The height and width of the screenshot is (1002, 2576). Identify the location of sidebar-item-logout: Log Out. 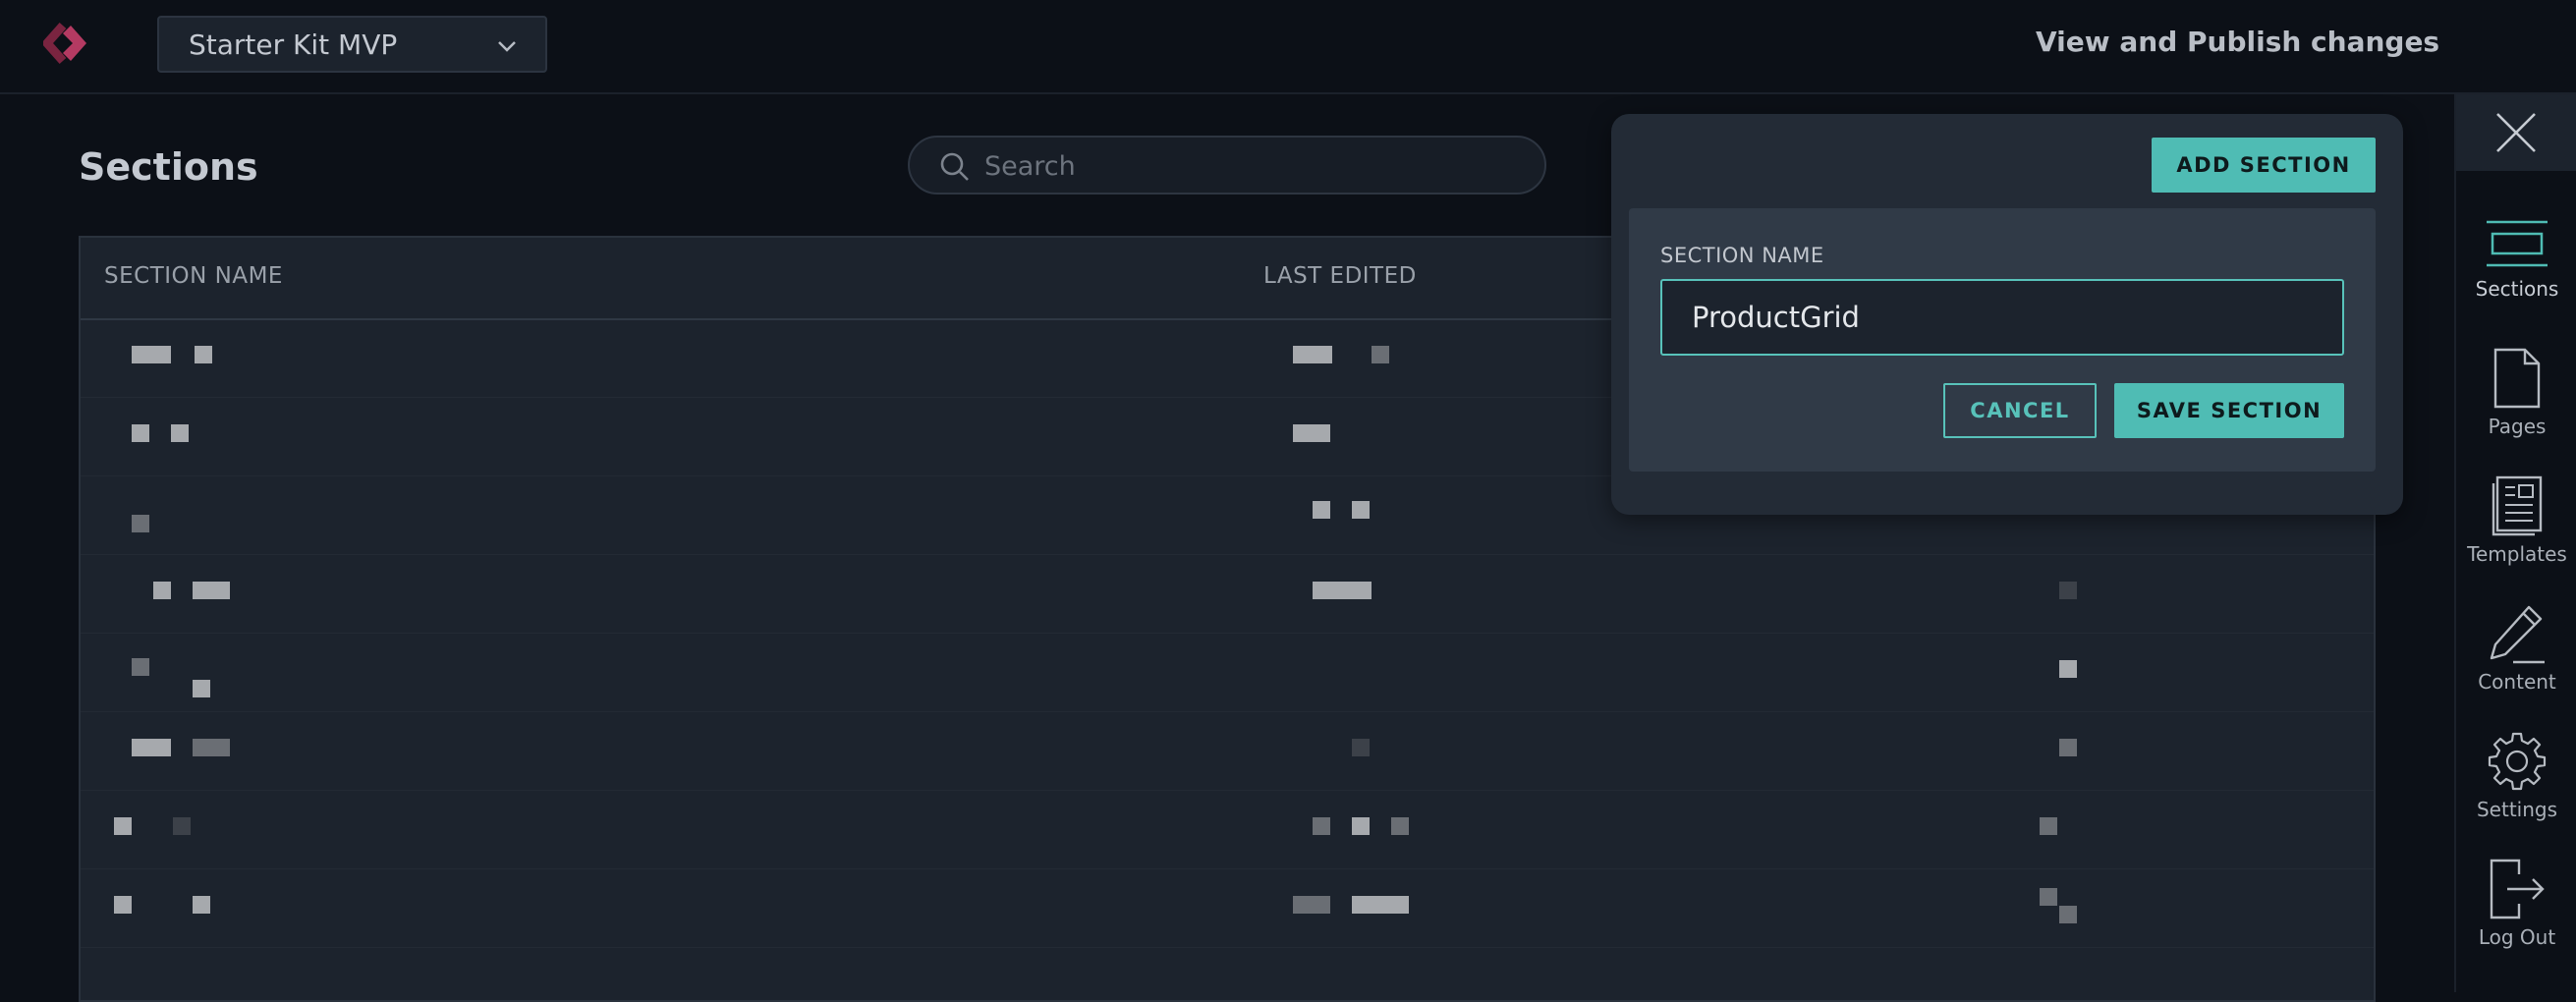
(2516, 913).